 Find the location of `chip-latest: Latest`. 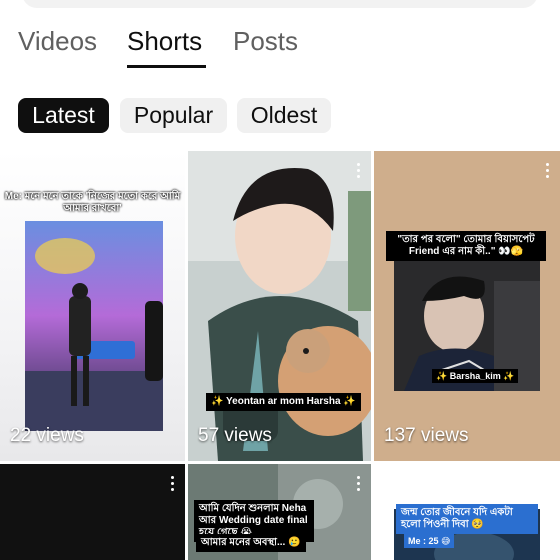

chip-latest: Latest is located at coordinates (63, 115).